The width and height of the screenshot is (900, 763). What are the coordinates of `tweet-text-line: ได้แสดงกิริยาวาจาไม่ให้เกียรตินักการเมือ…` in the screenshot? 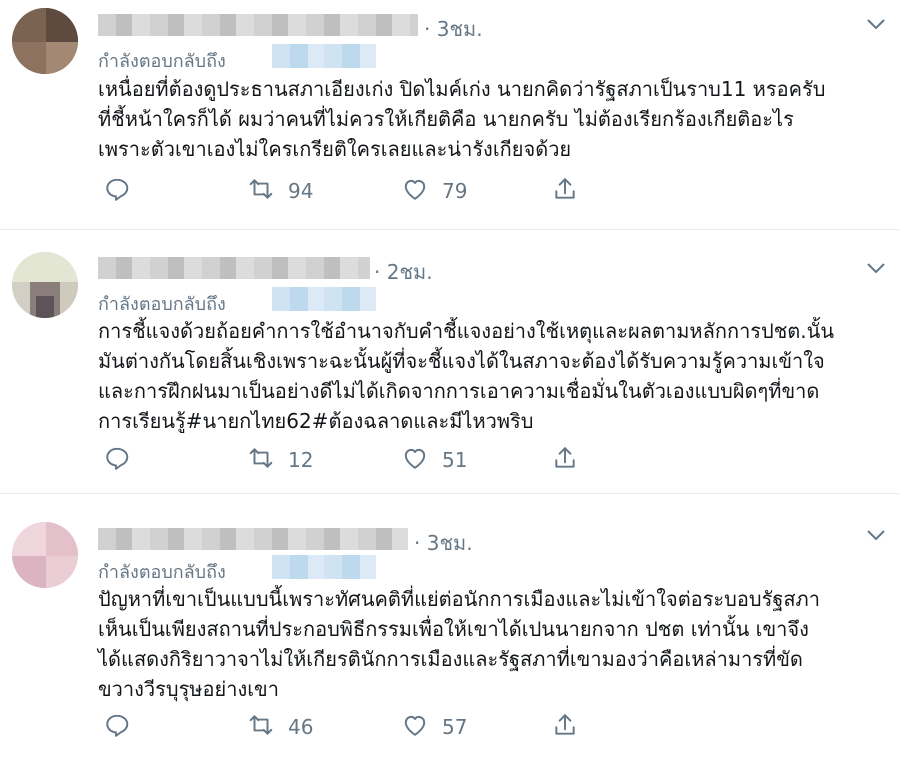 It's located at (450, 659).